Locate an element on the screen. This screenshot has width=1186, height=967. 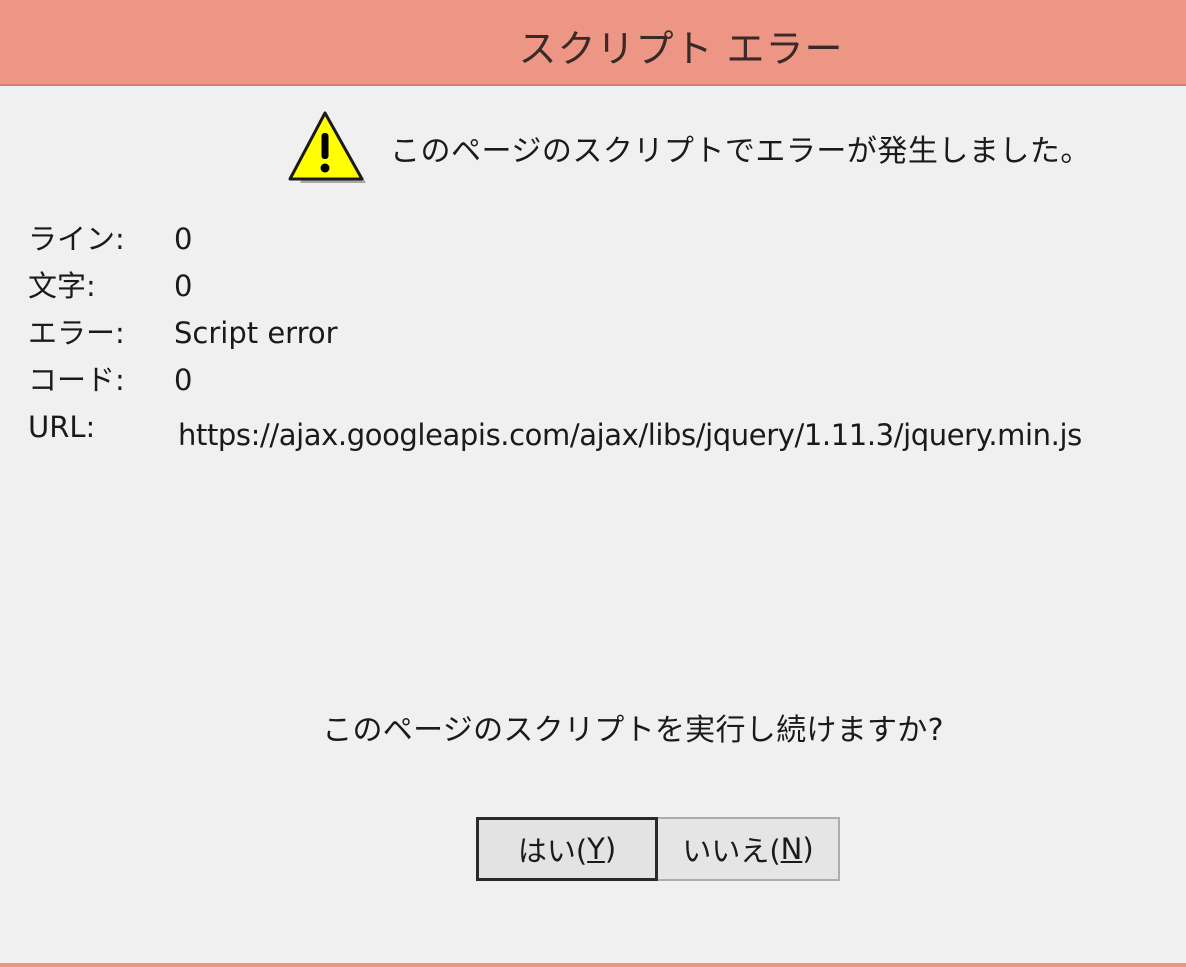
char-value: 0 is located at coordinates (183, 286).